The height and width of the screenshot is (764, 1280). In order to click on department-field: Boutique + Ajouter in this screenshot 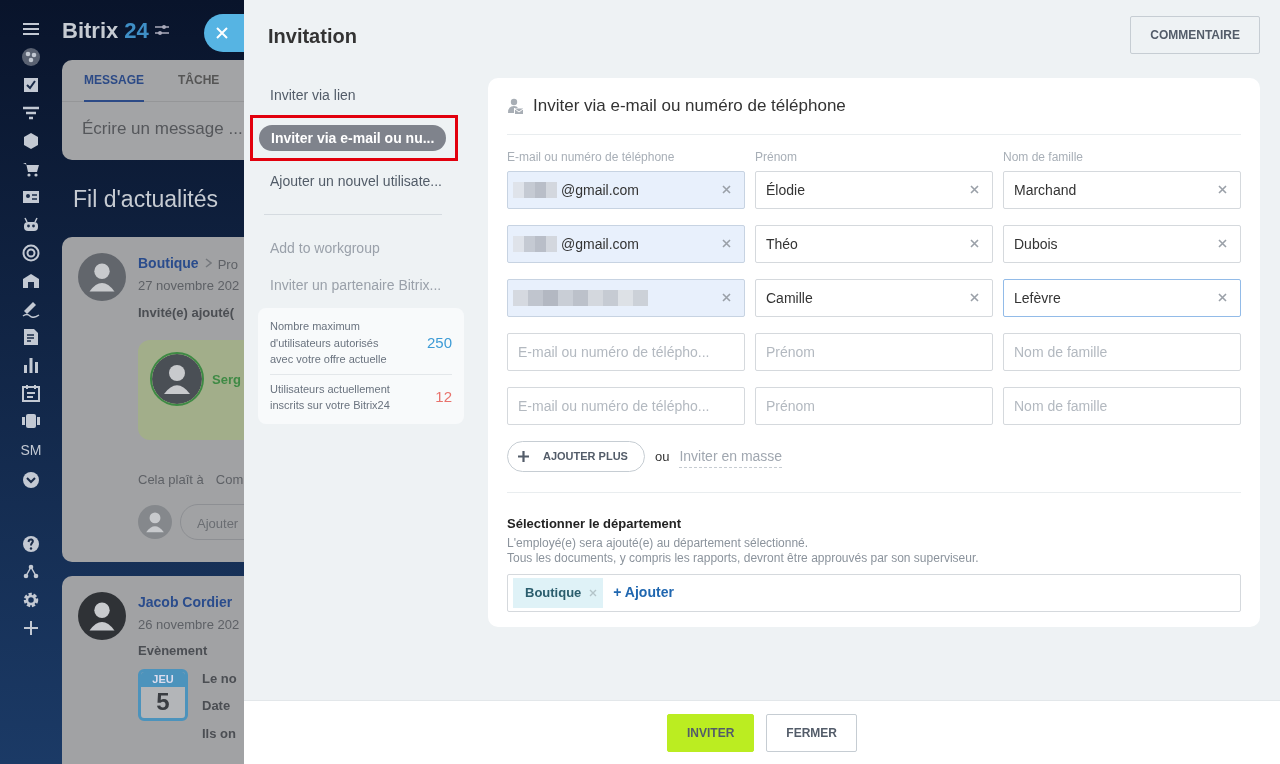, I will do `click(874, 592)`.